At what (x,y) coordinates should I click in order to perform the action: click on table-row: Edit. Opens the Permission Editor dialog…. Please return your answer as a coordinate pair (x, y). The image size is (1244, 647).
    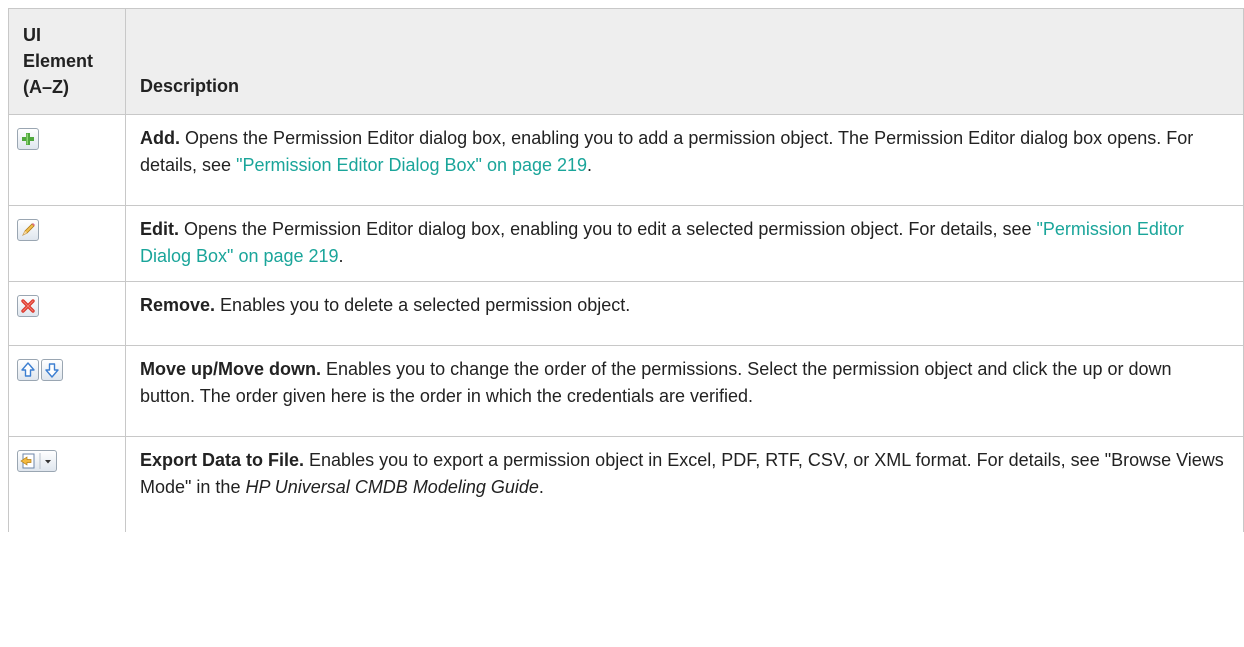
    Looking at the image, I should click on (626, 243).